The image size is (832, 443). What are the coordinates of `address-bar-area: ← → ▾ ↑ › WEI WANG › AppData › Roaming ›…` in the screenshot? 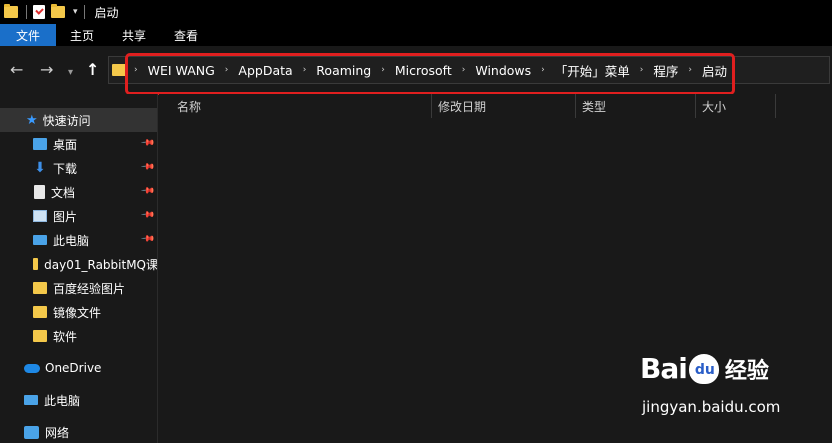 It's located at (416, 70).